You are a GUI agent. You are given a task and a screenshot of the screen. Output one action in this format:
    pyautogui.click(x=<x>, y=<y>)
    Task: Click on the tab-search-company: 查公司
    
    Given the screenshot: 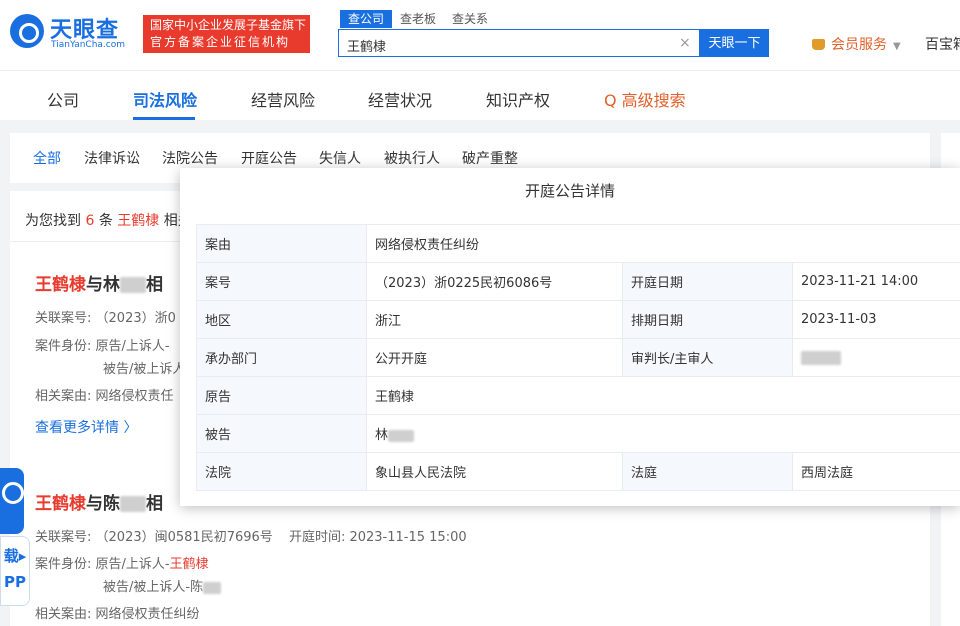 What is the action you would take?
    pyautogui.click(x=366, y=19)
    